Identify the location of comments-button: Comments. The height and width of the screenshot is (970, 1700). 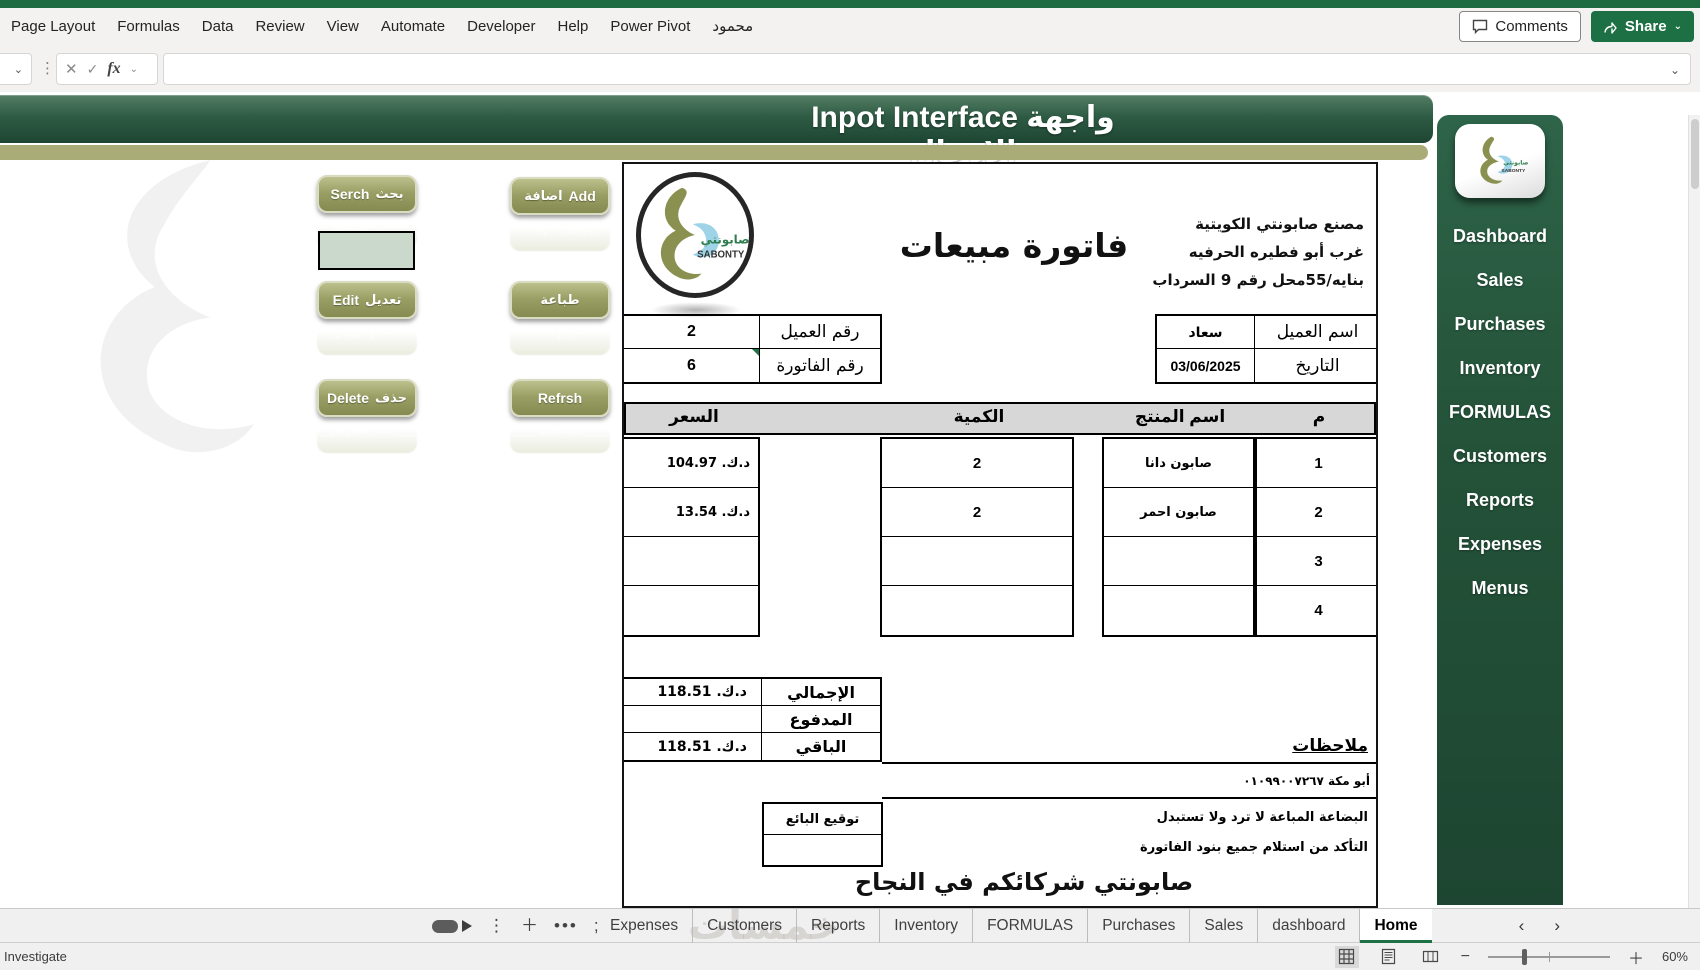
(1520, 26).